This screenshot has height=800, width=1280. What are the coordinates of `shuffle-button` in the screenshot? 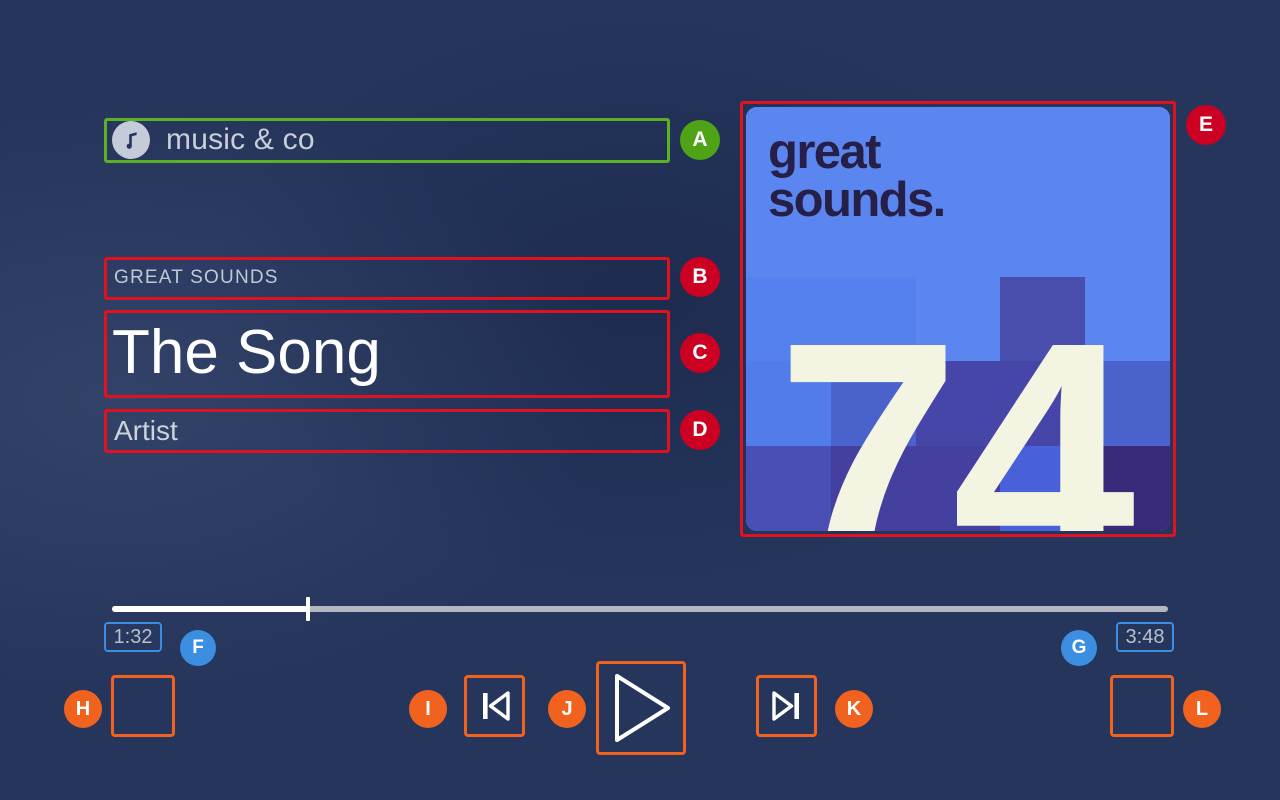 It's located at (143, 706).